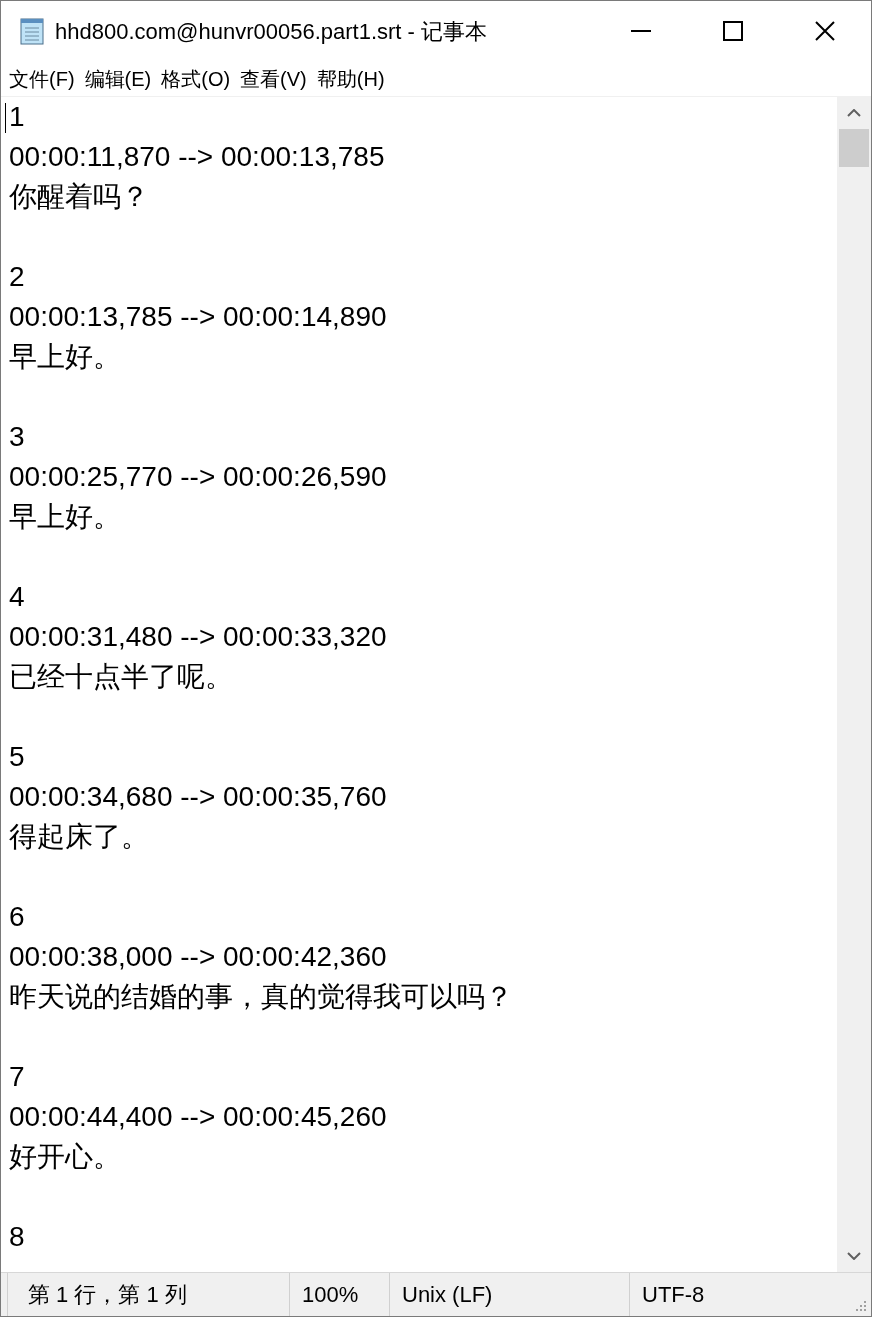 Image resolution: width=872 pixels, height=1317 pixels. I want to click on subtitle-index: 1, so click(17, 116).